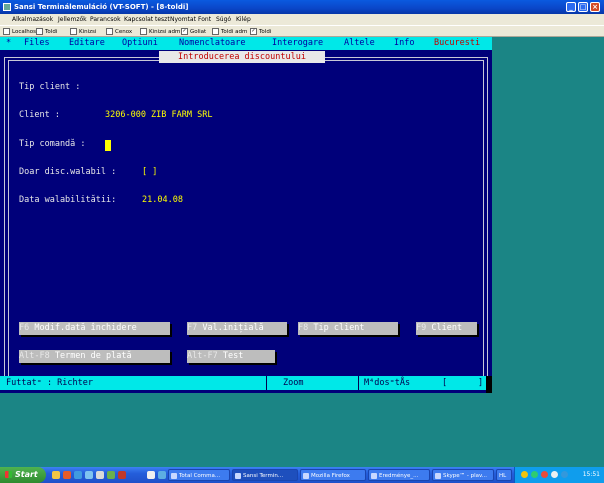 The width and height of the screenshot is (604, 483). I want to click on menu-kapcsolat-teszt: Kapcsolat teszt, so click(147, 19).